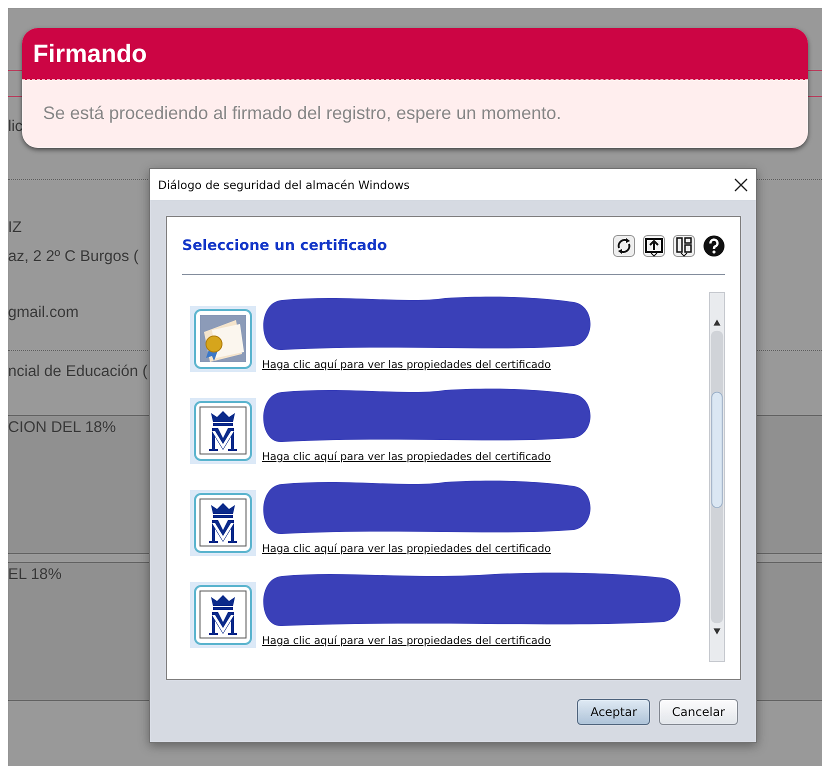 This screenshot has height=766, width=822. I want to click on page-text: EL 18%, so click(35, 575).